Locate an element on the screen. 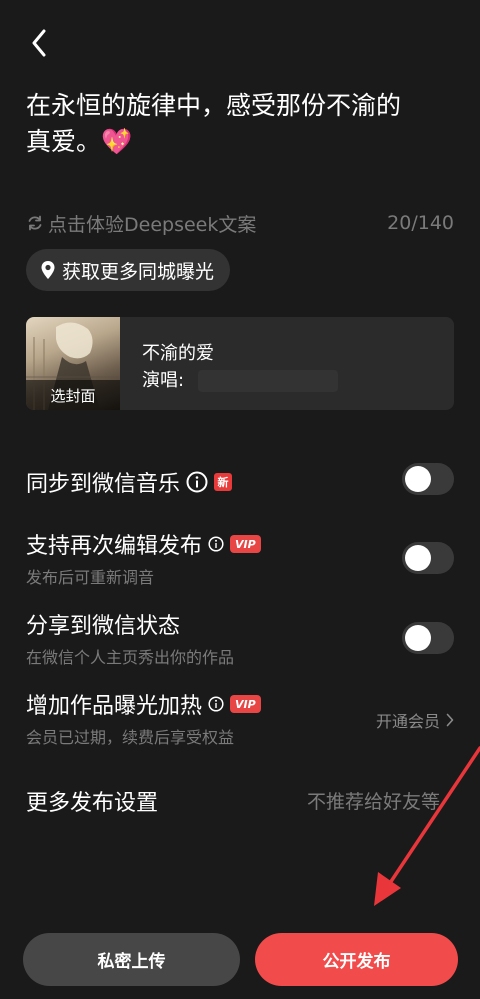  back-button is located at coordinates (39, 43).